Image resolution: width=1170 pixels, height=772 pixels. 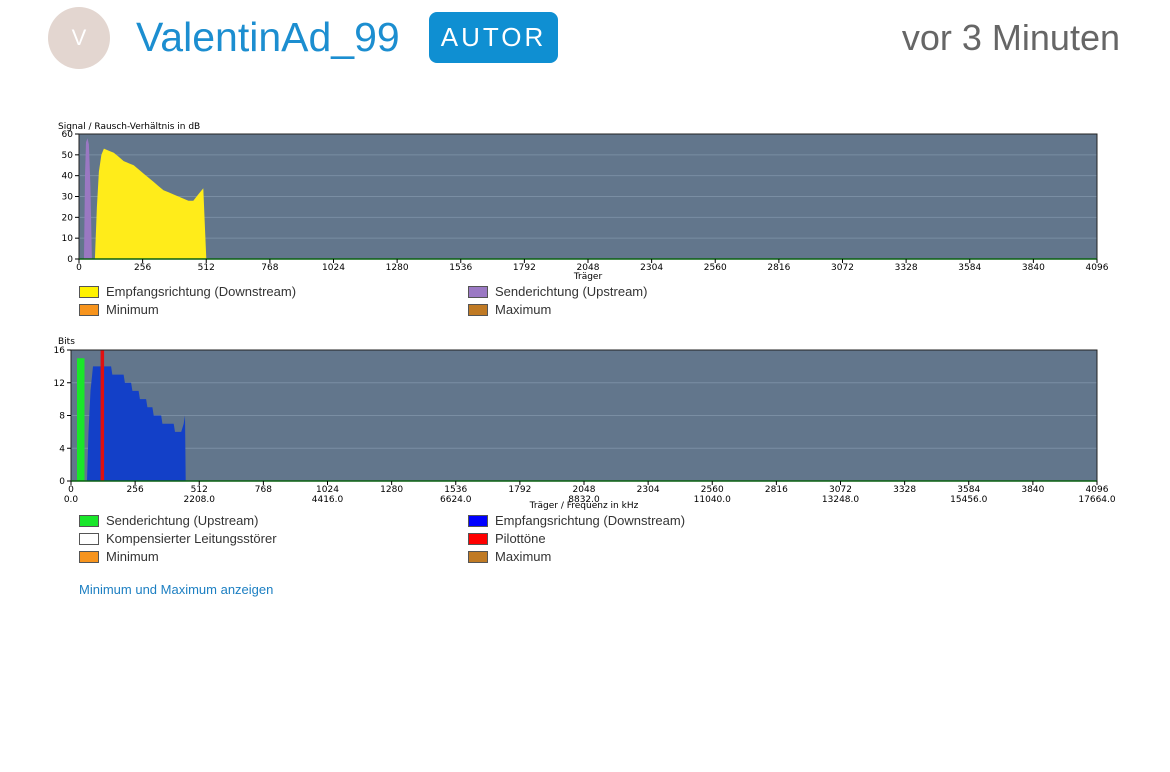 What do you see at coordinates (712, 500) in the screenshot?
I see `x-freq-tick-label: 11040.0` at bounding box center [712, 500].